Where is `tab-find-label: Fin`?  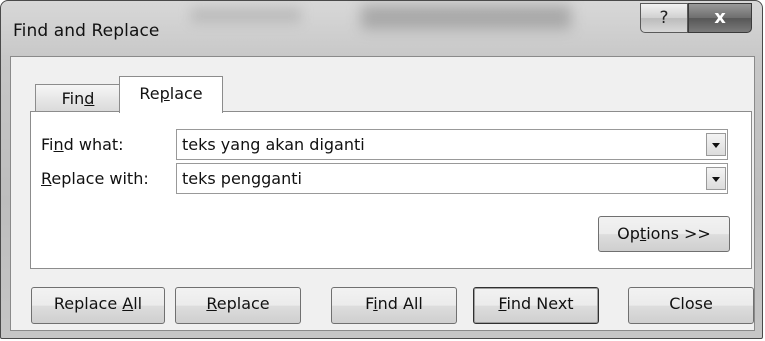 tab-find-label: Fin is located at coordinates (73, 98).